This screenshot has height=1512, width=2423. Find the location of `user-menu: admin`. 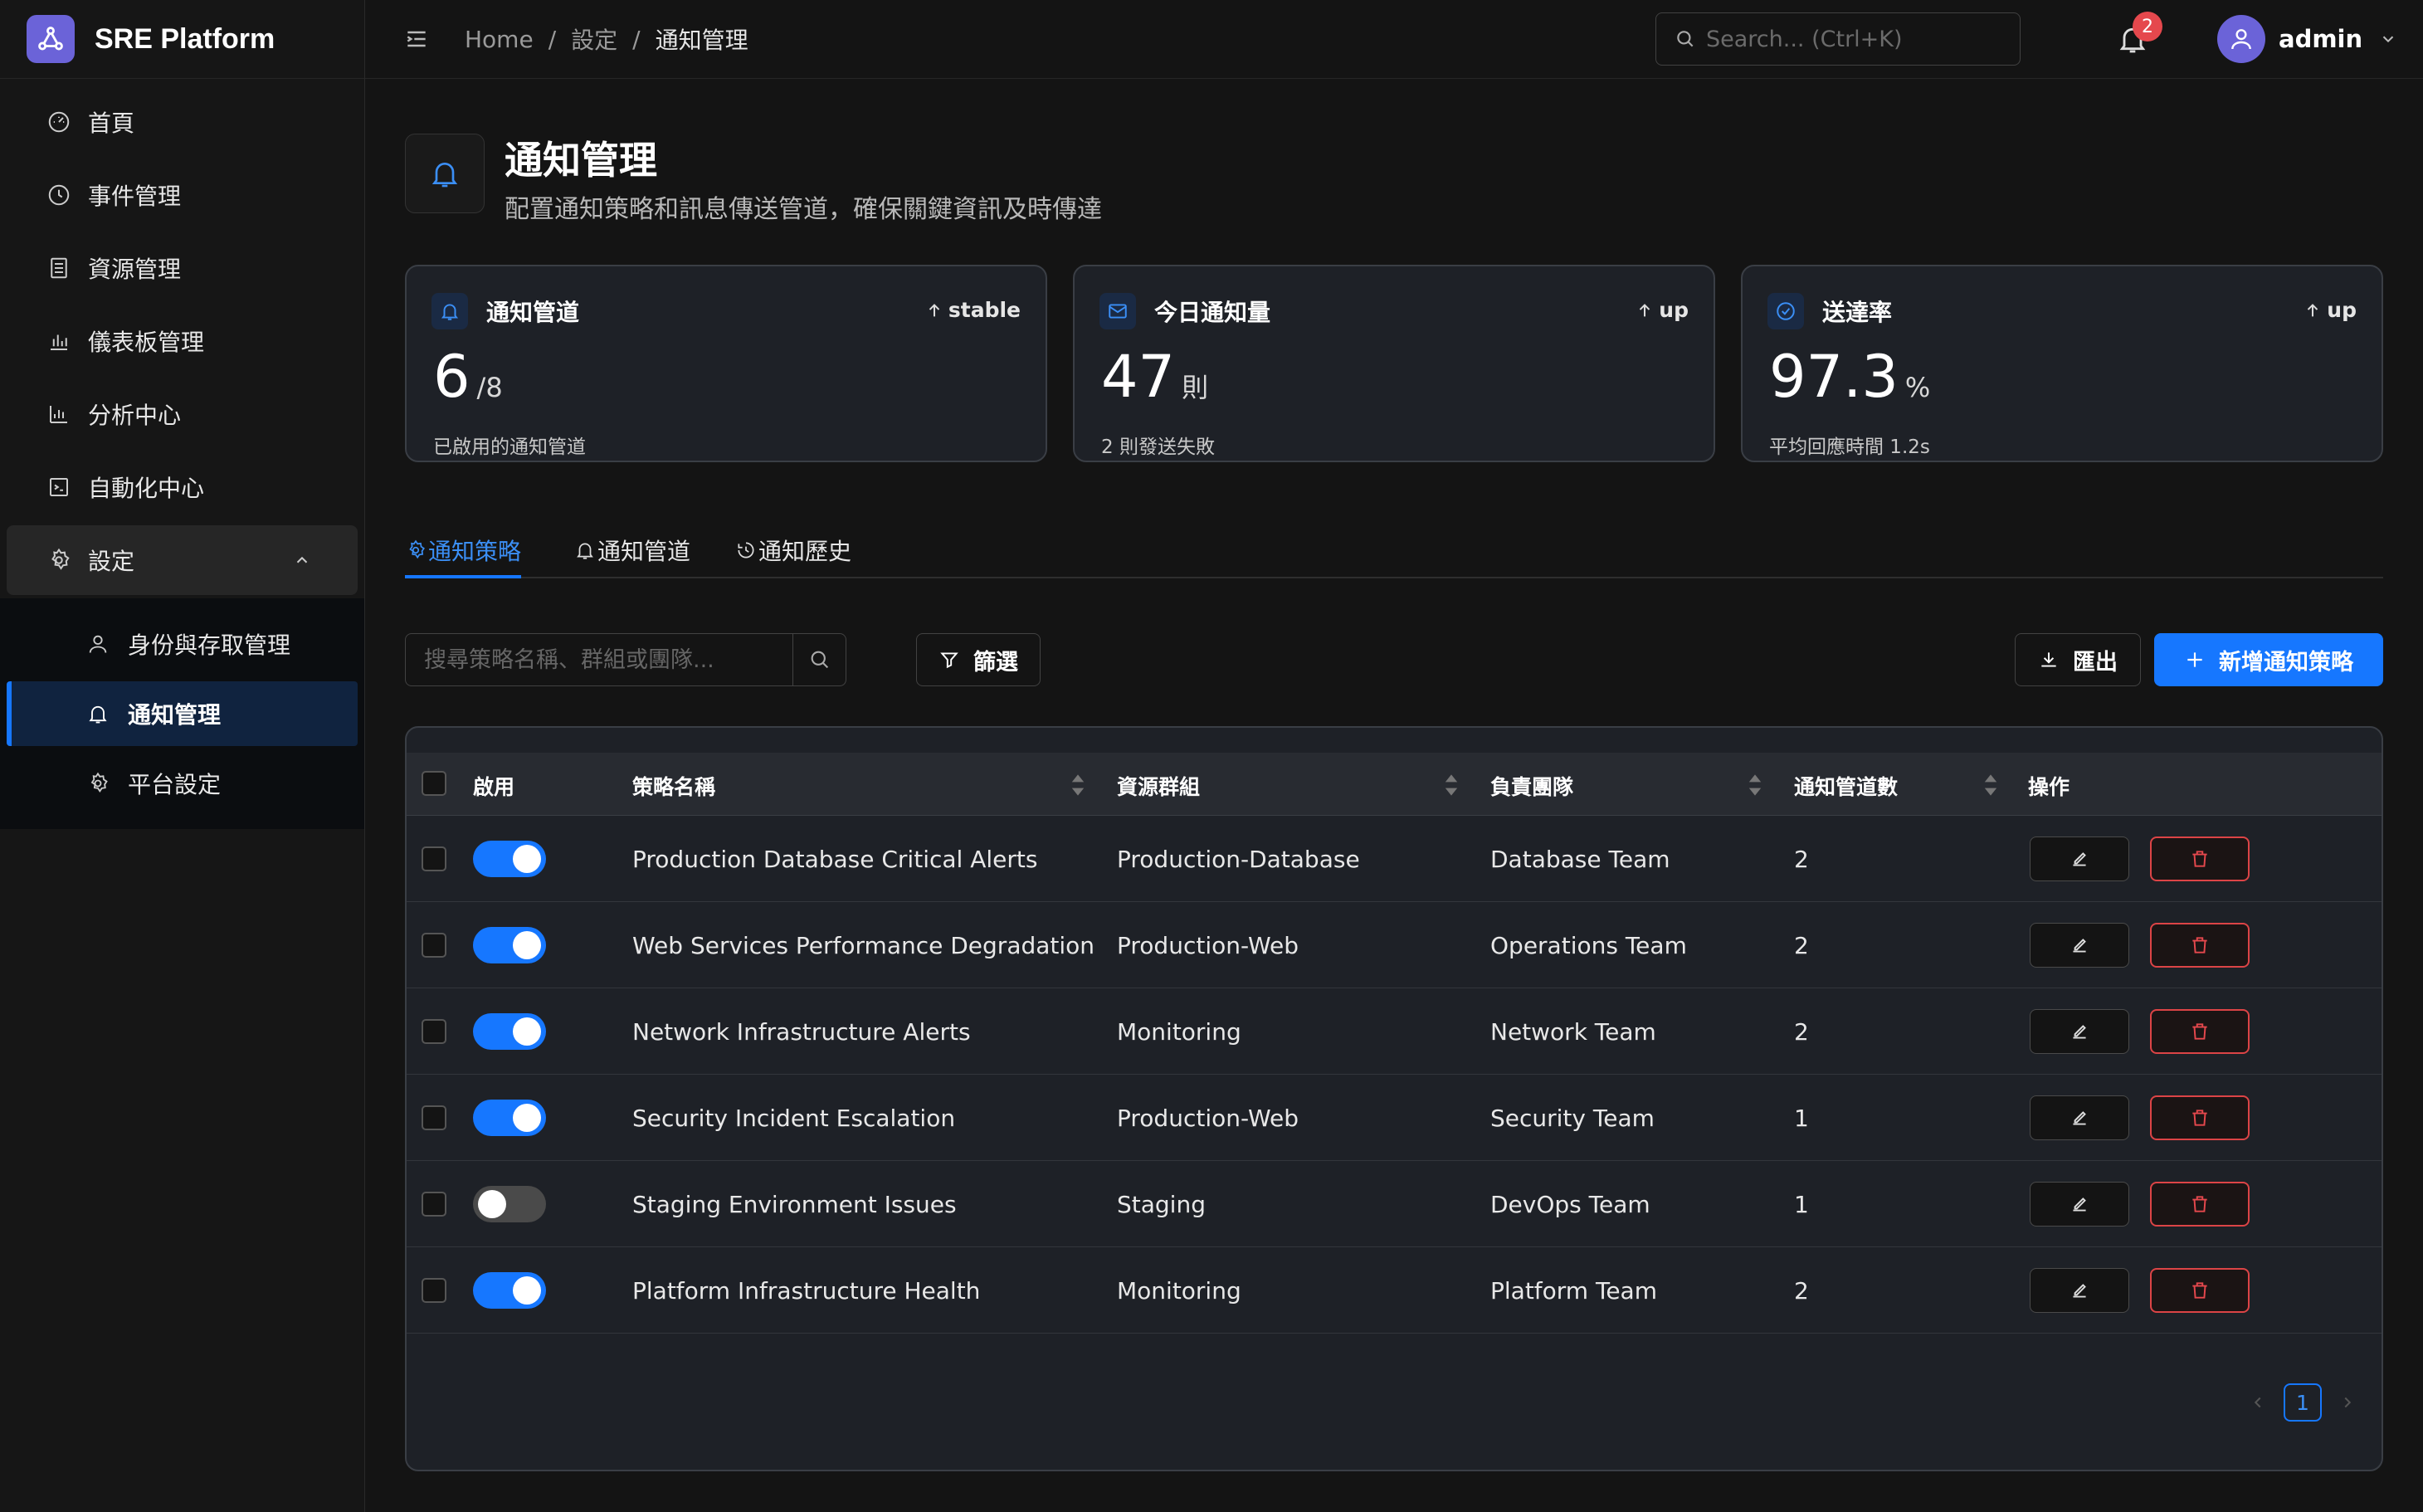

user-menu: admin is located at coordinates (2307, 39).